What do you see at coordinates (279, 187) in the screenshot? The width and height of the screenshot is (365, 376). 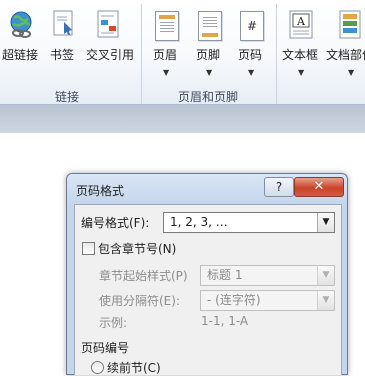 I see `help-button: ?` at bounding box center [279, 187].